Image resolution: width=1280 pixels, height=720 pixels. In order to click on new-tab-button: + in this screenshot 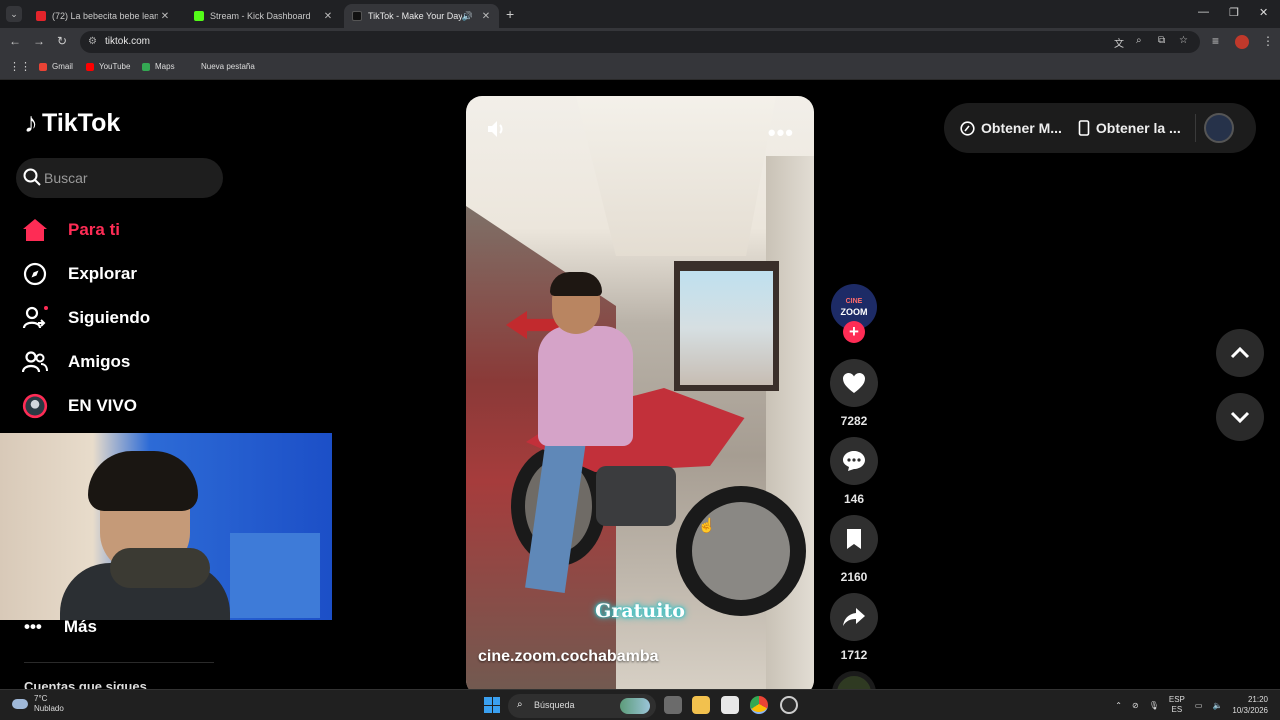, I will do `click(510, 14)`.